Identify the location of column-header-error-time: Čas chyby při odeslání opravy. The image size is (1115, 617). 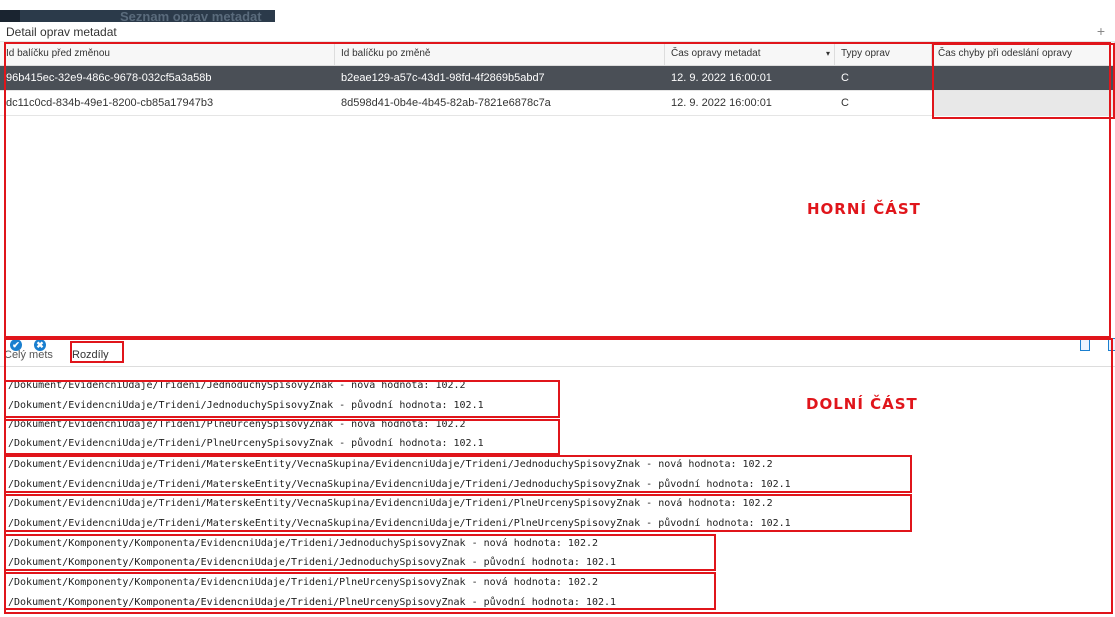
(1023, 54).